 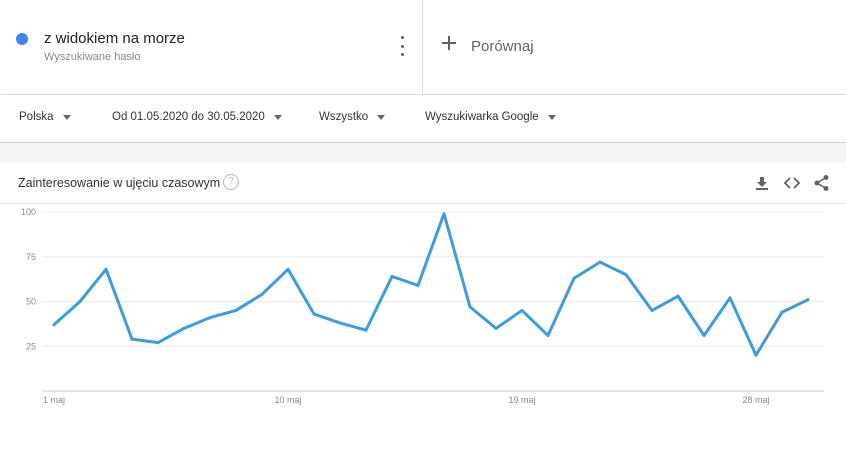 I want to click on term-color-dot, so click(x=22, y=39).